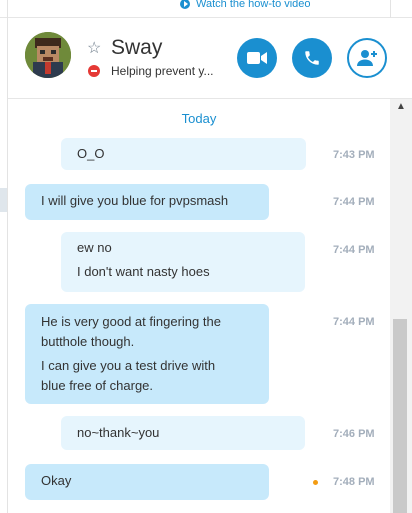  Describe the element at coordinates (88, 341) in the screenshot. I see `message-text: butthole though.` at that location.